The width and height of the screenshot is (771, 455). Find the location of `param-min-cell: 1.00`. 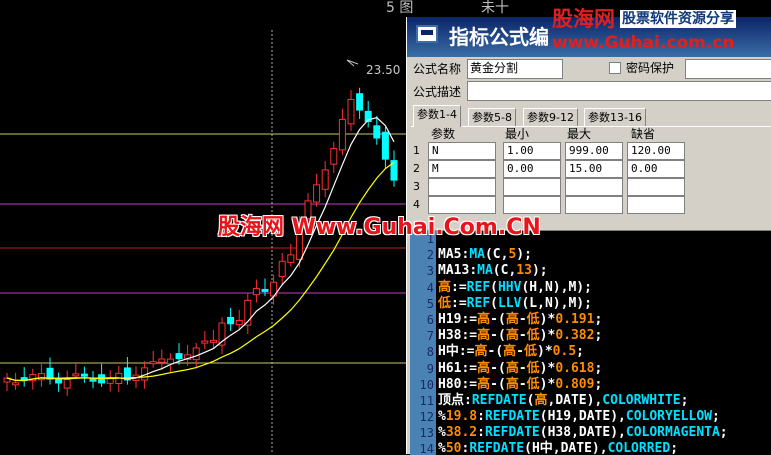

param-min-cell: 1.00 is located at coordinates (532, 151).